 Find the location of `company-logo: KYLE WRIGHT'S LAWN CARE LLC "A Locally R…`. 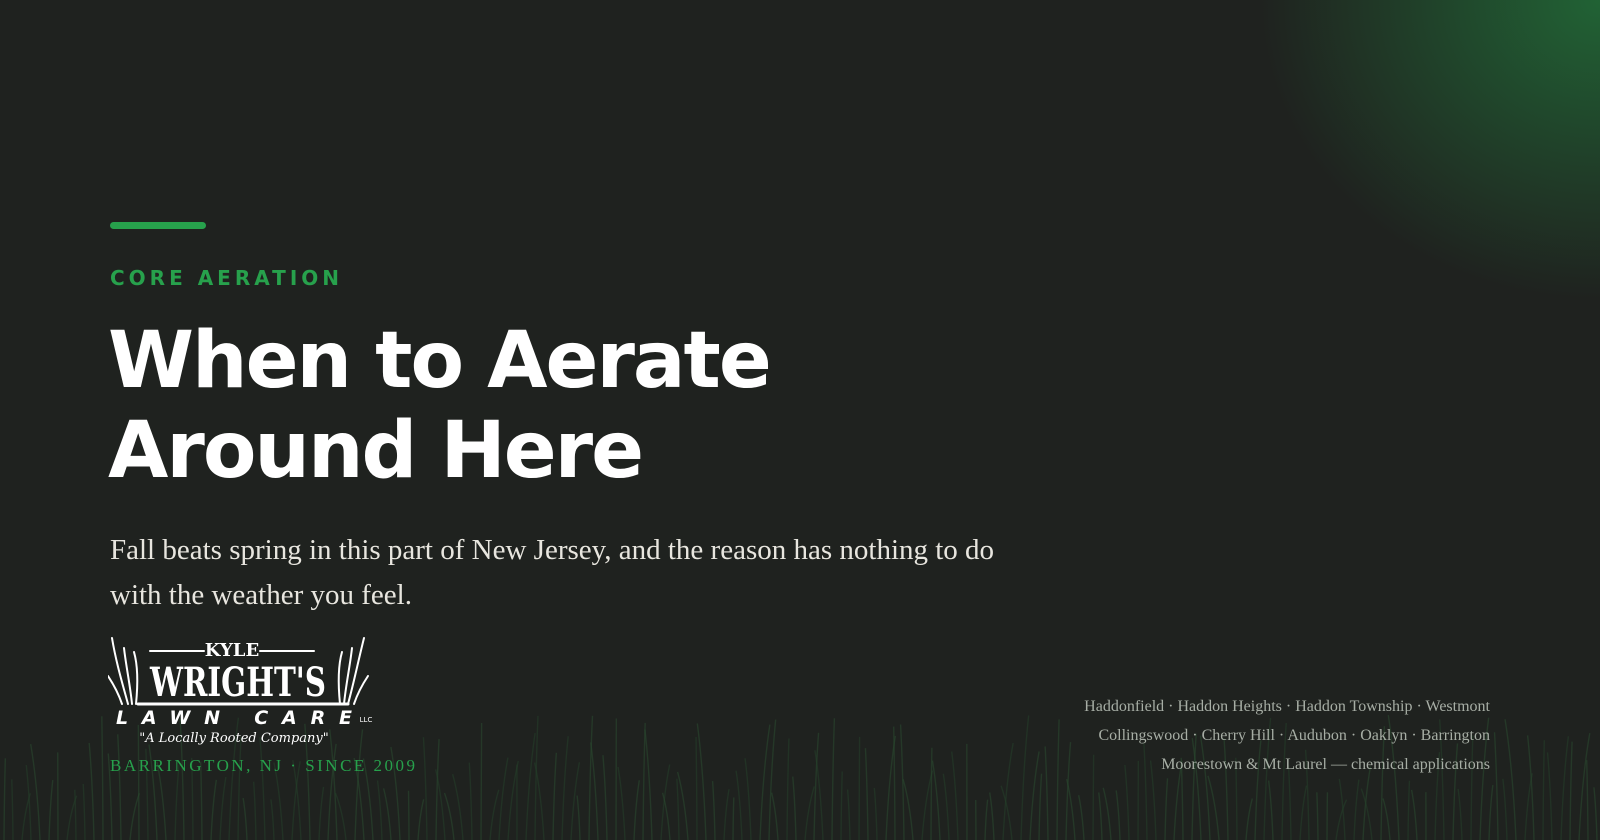

company-logo: KYLE WRIGHT'S LAWN CARE LLC "A Locally R… is located at coordinates (240, 691).